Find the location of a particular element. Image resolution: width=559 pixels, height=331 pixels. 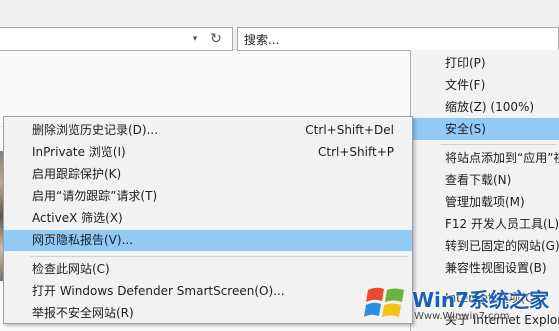

menu-item-pinned-sites: 转到已固定的网站(G) is located at coordinates (485, 246).